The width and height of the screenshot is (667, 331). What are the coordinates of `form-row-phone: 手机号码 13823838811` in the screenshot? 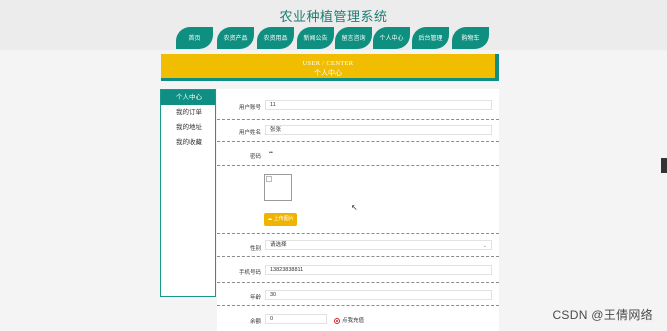 It's located at (358, 269).